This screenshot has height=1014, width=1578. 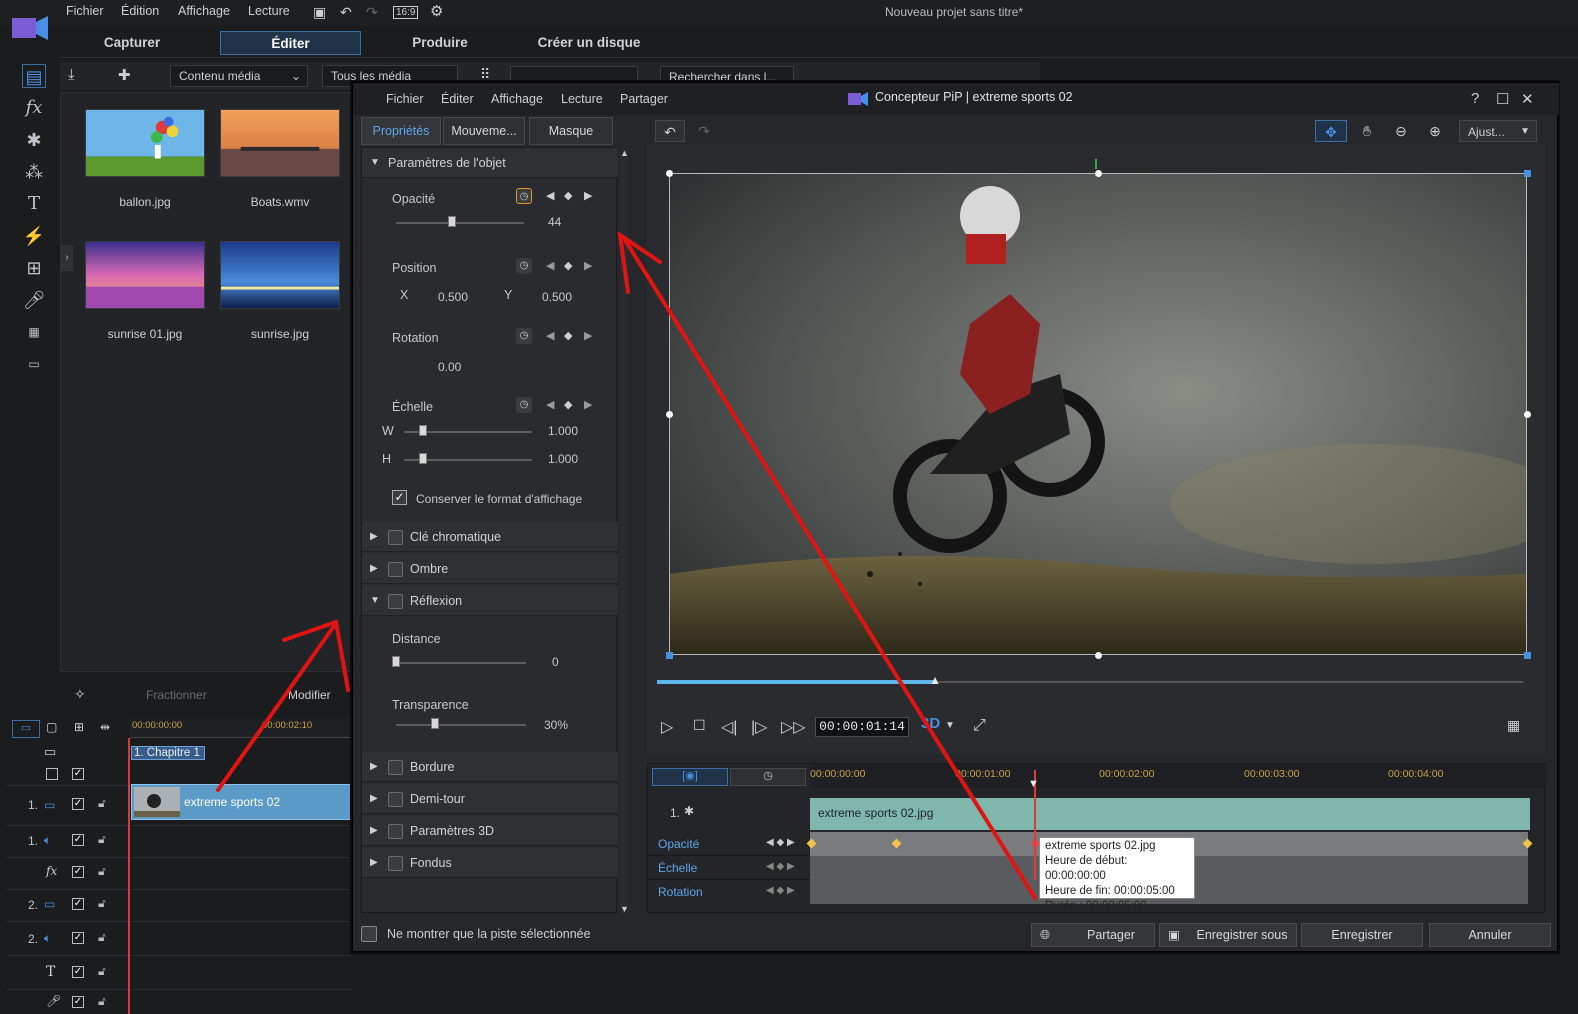 What do you see at coordinates (124, 75) in the screenshot?
I see `plugin-icon: ✚` at bounding box center [124, 75].